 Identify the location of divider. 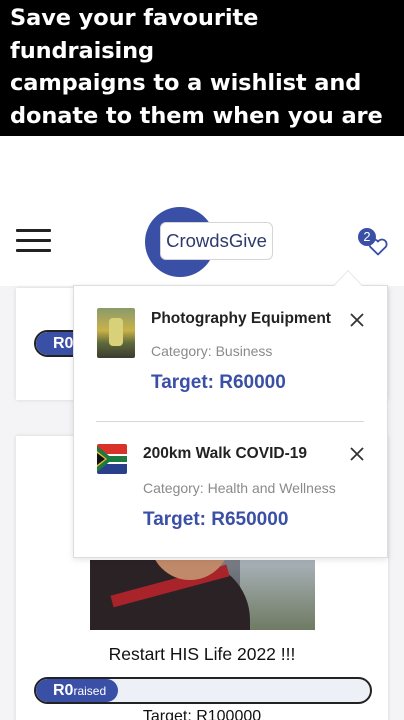
(230, 421).